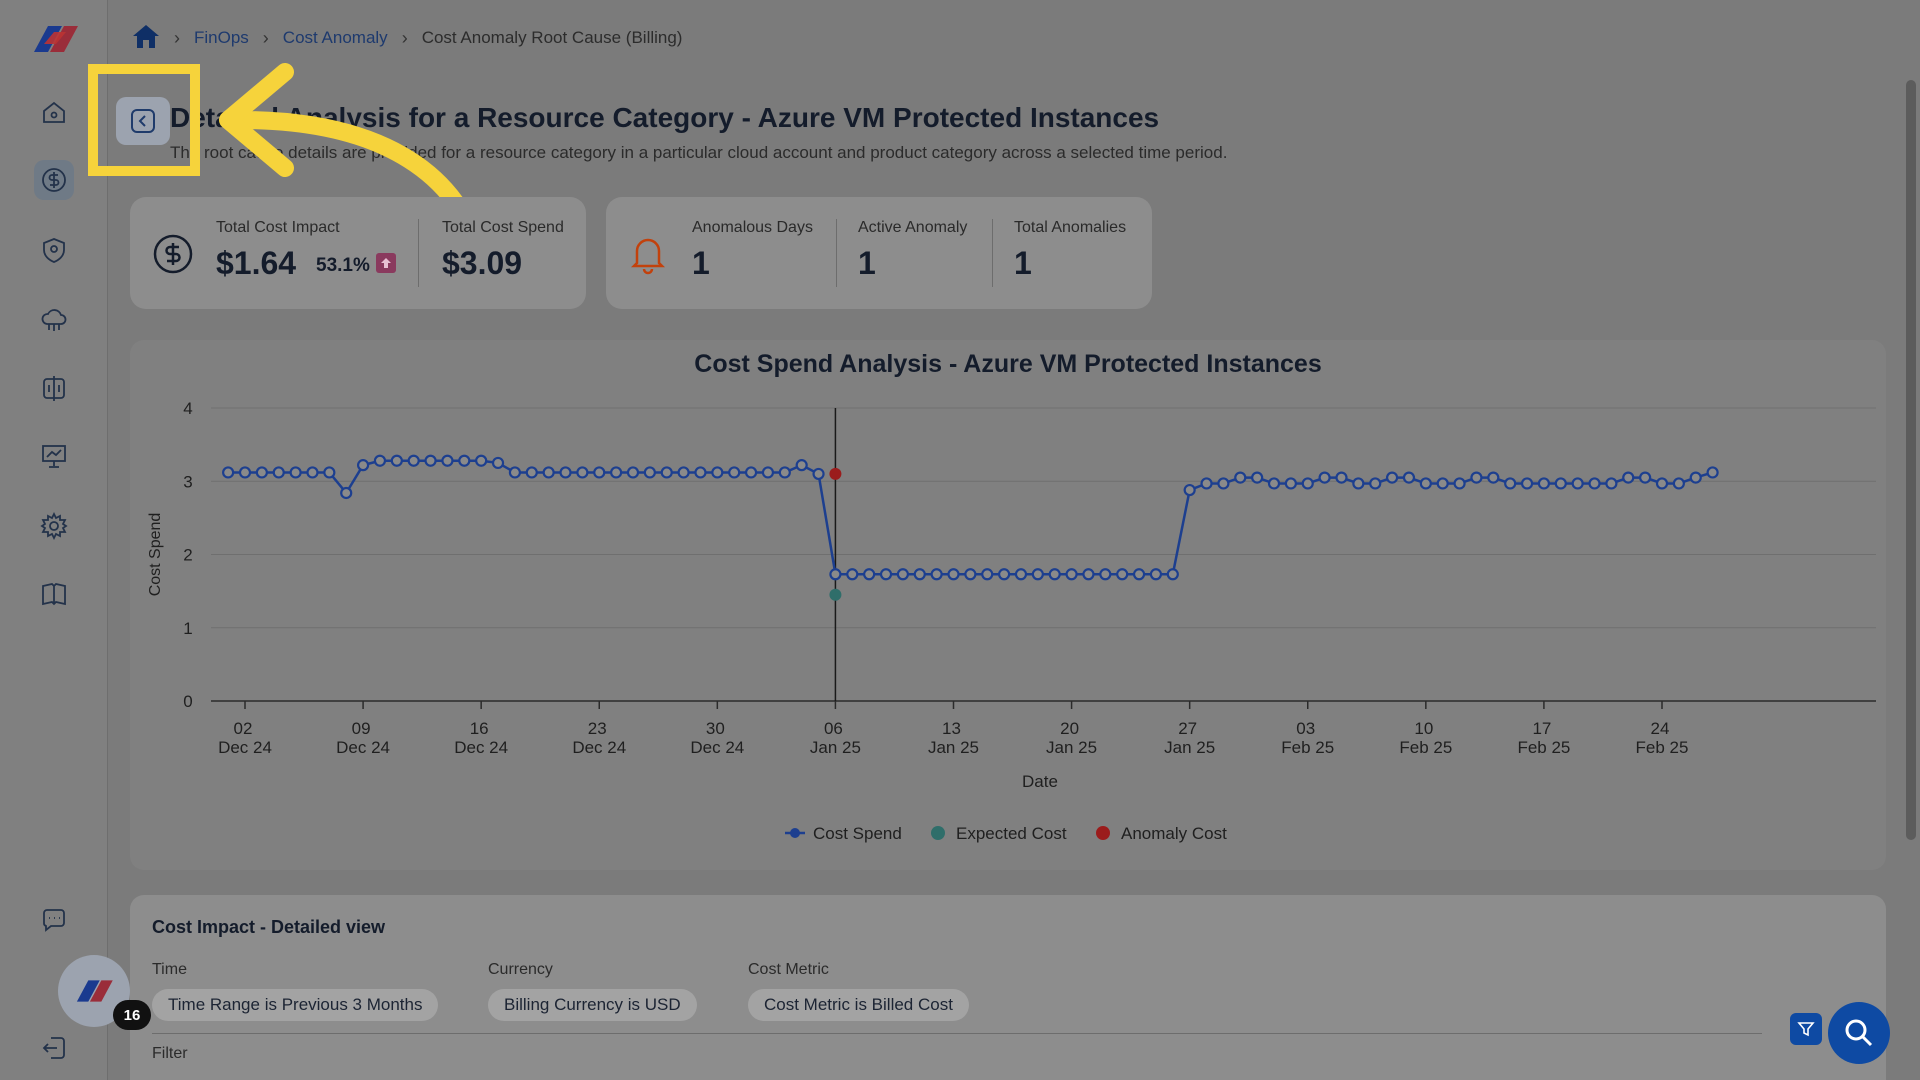  I want to click on home-icon, so click(146, 38).